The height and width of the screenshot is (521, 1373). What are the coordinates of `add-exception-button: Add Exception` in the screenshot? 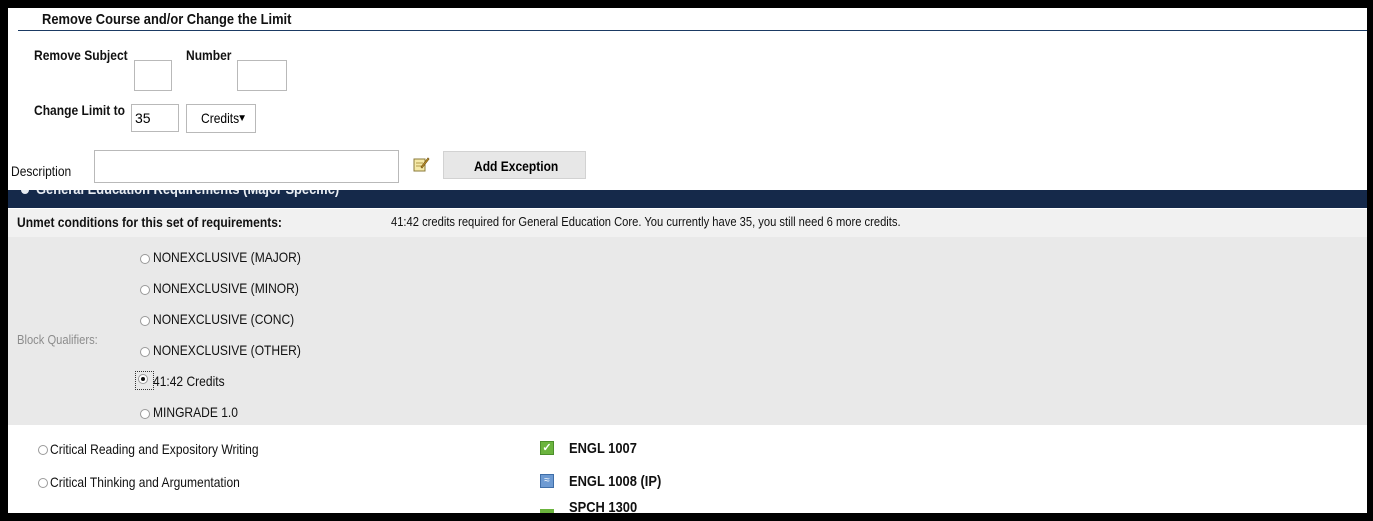 It's located at (514, 165).